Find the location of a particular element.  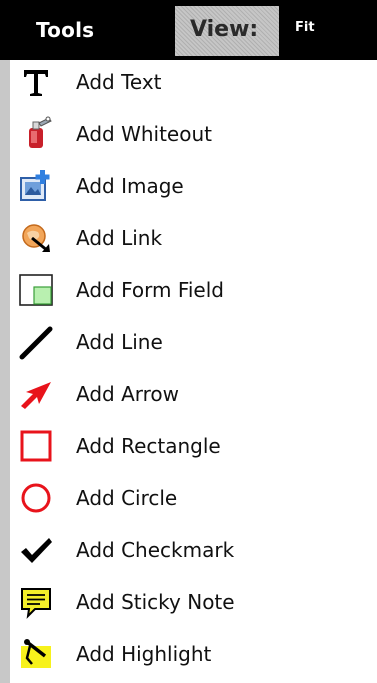

add-form-field-label: Add Form Field is located at coordinates (150, 290).